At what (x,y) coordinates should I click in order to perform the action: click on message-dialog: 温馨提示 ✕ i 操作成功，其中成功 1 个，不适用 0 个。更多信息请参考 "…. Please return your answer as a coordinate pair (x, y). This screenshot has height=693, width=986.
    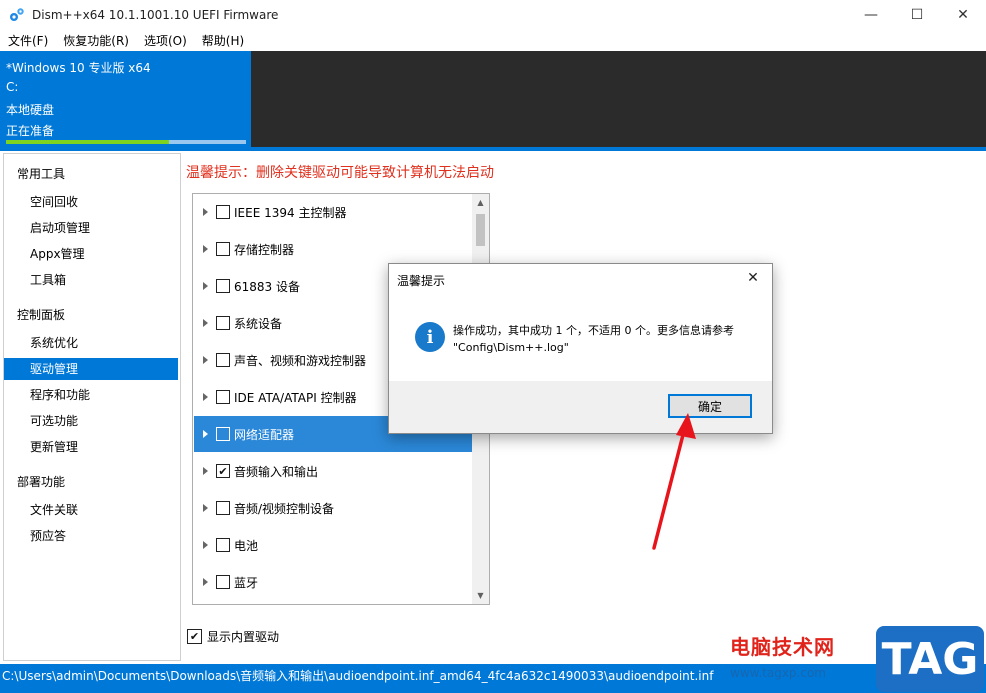
    Looking at the image, I should click on (580, 348).